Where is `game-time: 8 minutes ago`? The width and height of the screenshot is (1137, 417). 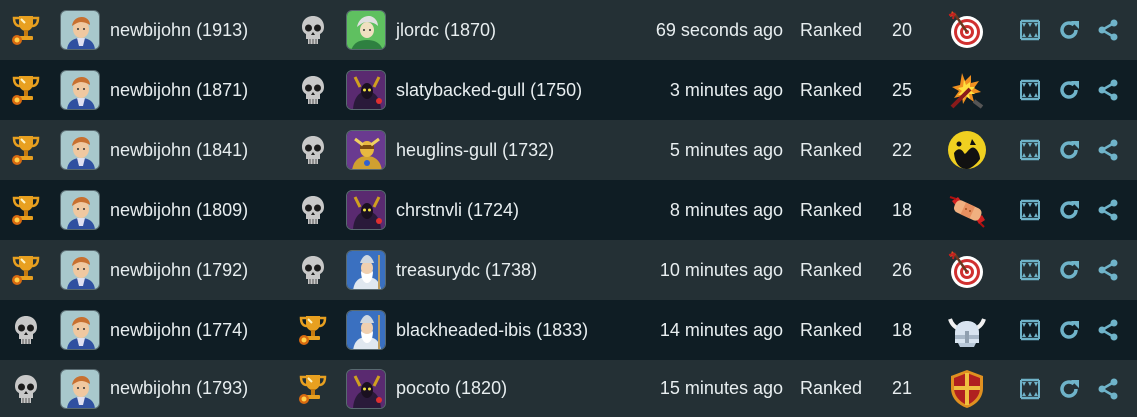 game-time: 8 minutes ago is located at coordinates (726, 209).